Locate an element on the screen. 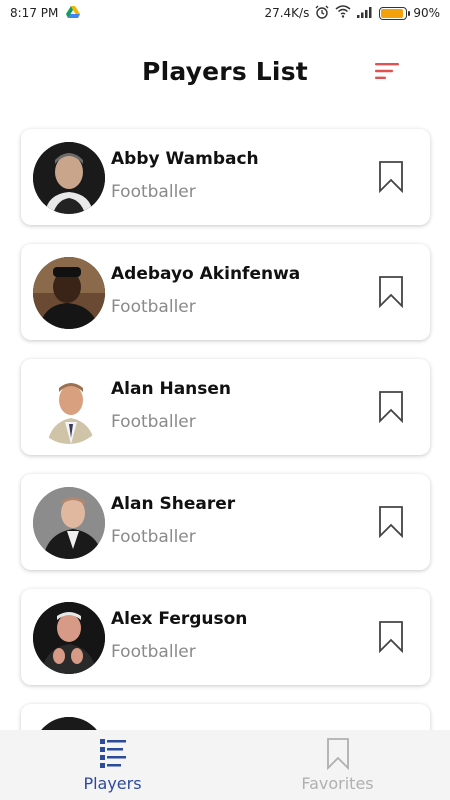 The height and width of the screenshot is (800, 450). battery-icon is located at coordinates (395, 13).